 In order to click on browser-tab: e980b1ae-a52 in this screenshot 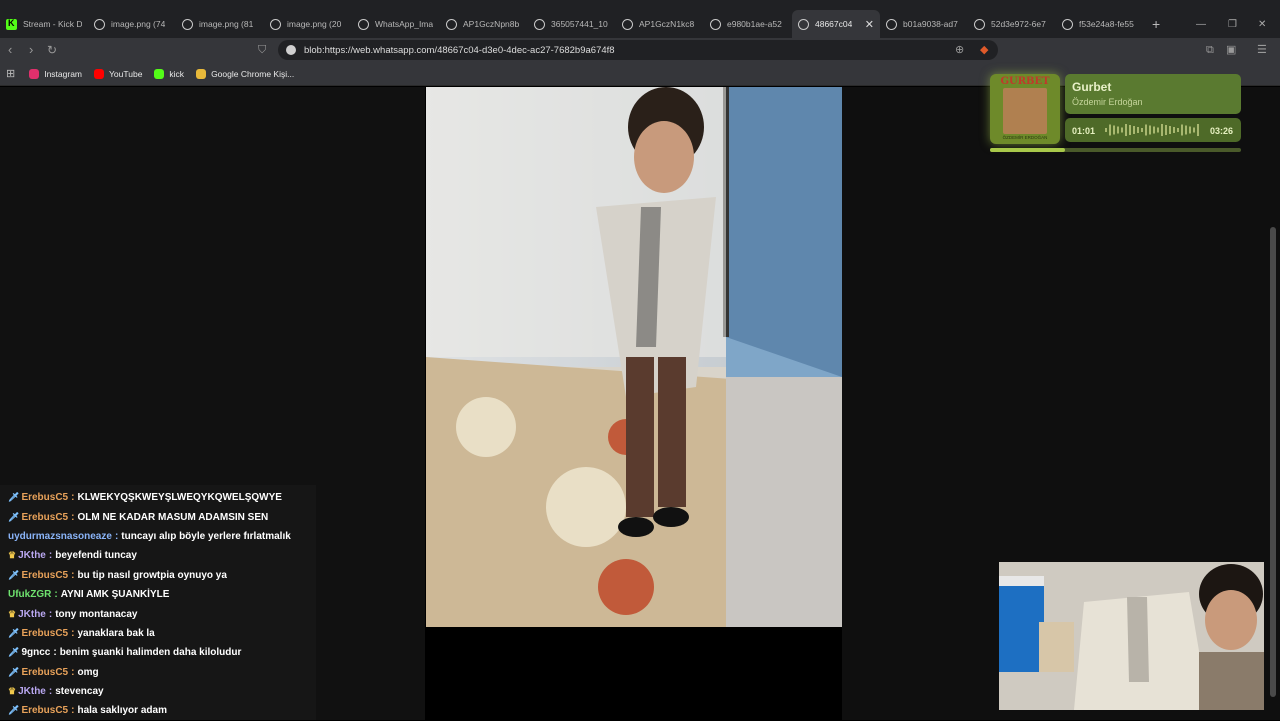, I will do `click(748, 24)`.